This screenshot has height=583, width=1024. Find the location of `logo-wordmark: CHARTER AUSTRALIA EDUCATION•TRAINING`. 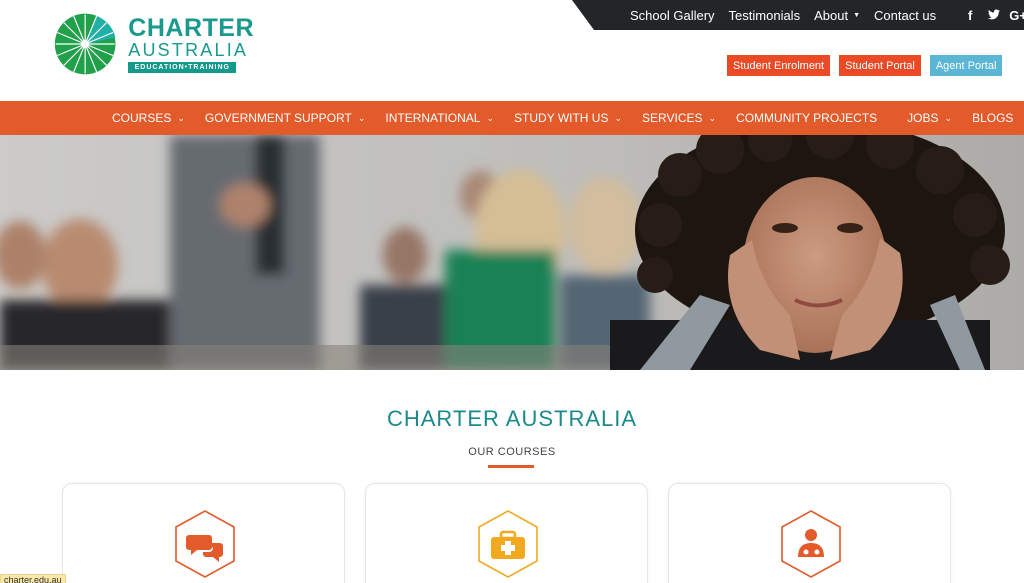

logo-wordmark: CHARTER AUSTRALIA EDUCATION•TRAINING is located at coordinates (191, 44).